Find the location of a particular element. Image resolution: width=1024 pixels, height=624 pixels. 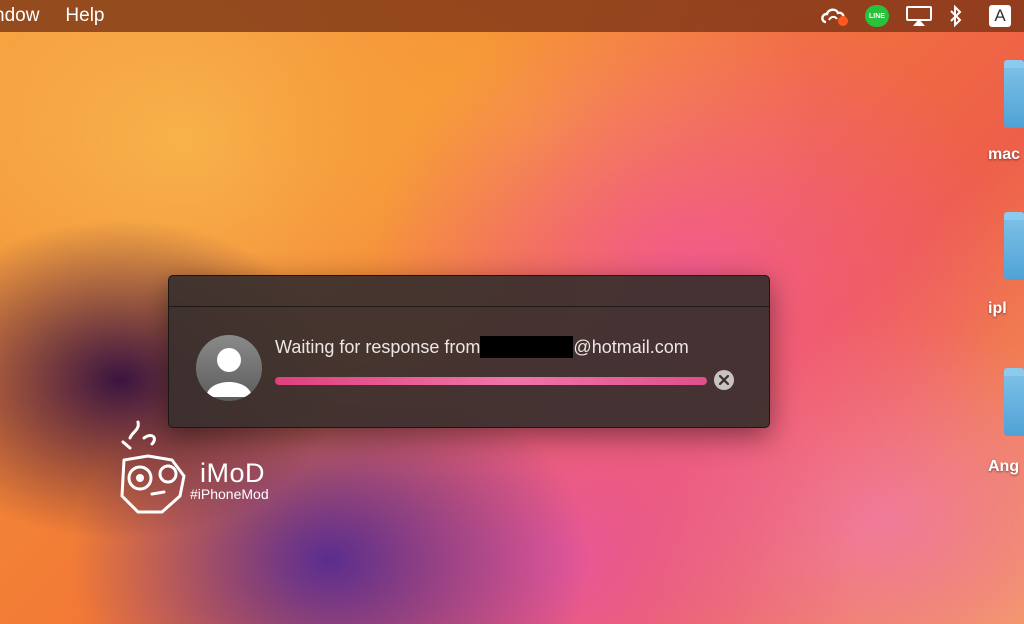

redacted-email is located at coordinates (527, 347).